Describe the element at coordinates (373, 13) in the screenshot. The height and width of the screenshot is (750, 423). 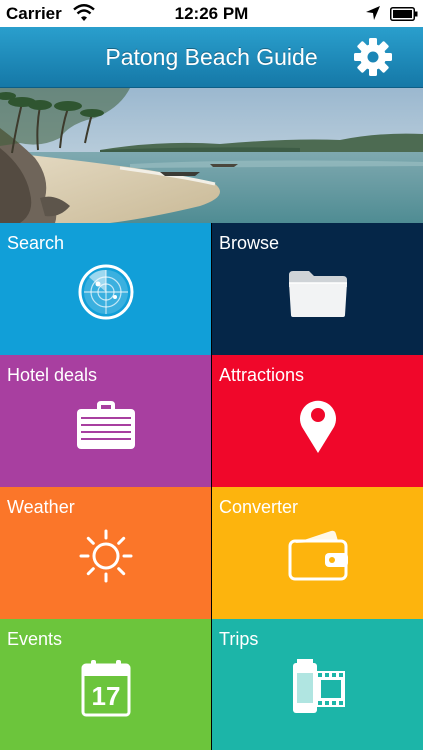
I see `location-arrow-icon` at that location.